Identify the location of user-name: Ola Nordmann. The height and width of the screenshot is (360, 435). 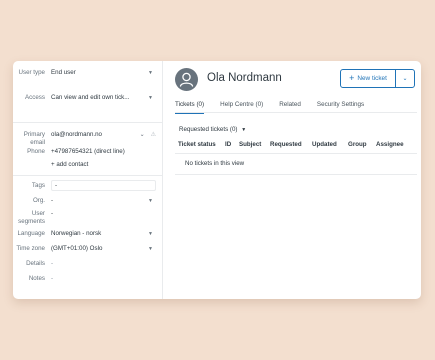
(244, 78).